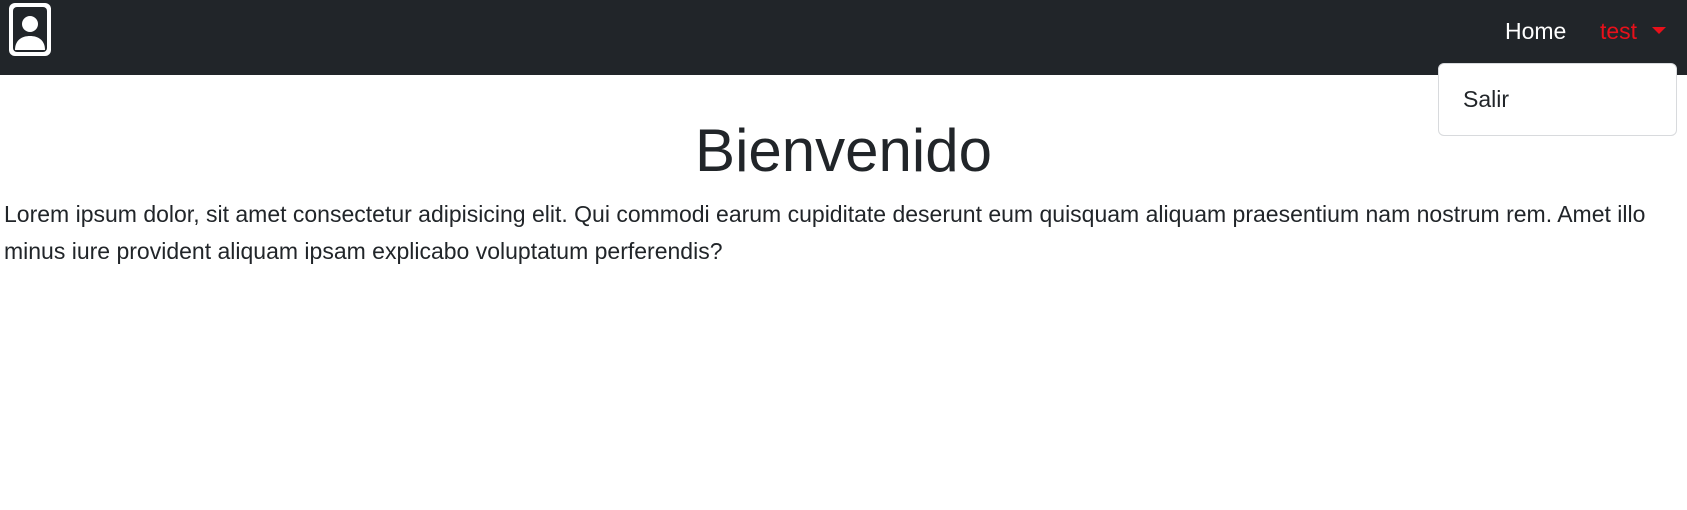  Describe the element at coordinates (843, 150) in the screenshot. I see `page-title: Bienvenido` at that location.